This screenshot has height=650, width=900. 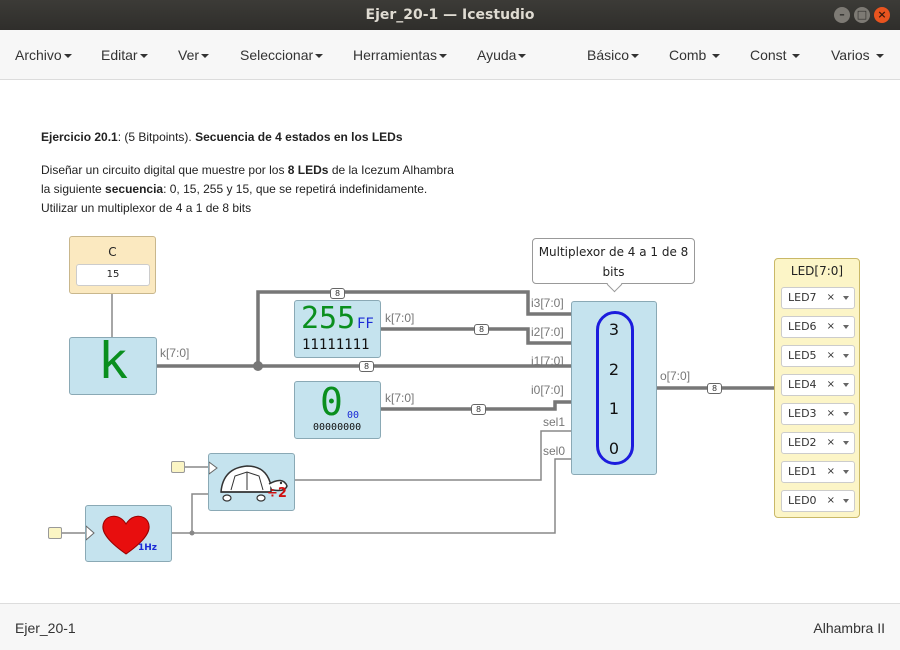 I want to click on led-select-led1: LED1 ×, so click(x=818, y=472).